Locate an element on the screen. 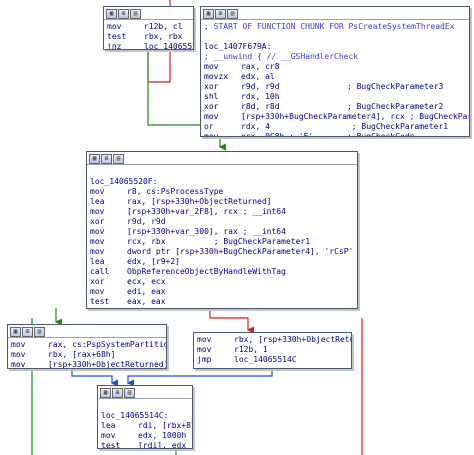 Image resolution: width=474 pixels, height=455 pixels. asm-line: test eax, eax is located at coordinates (222, 302).